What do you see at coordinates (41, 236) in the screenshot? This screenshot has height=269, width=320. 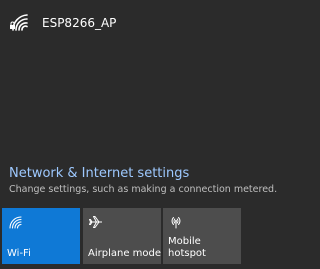 I see `wifi-tile: Wi-Fi` at bounding box center [41, 236].